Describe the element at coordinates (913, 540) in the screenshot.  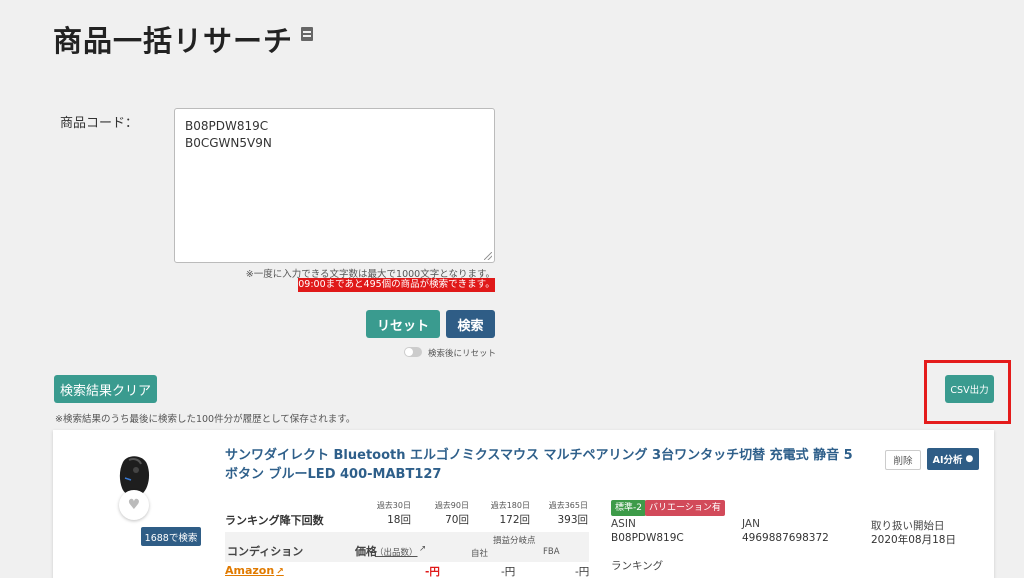
I see `start-date-value: 2020年08月18日` at that location.